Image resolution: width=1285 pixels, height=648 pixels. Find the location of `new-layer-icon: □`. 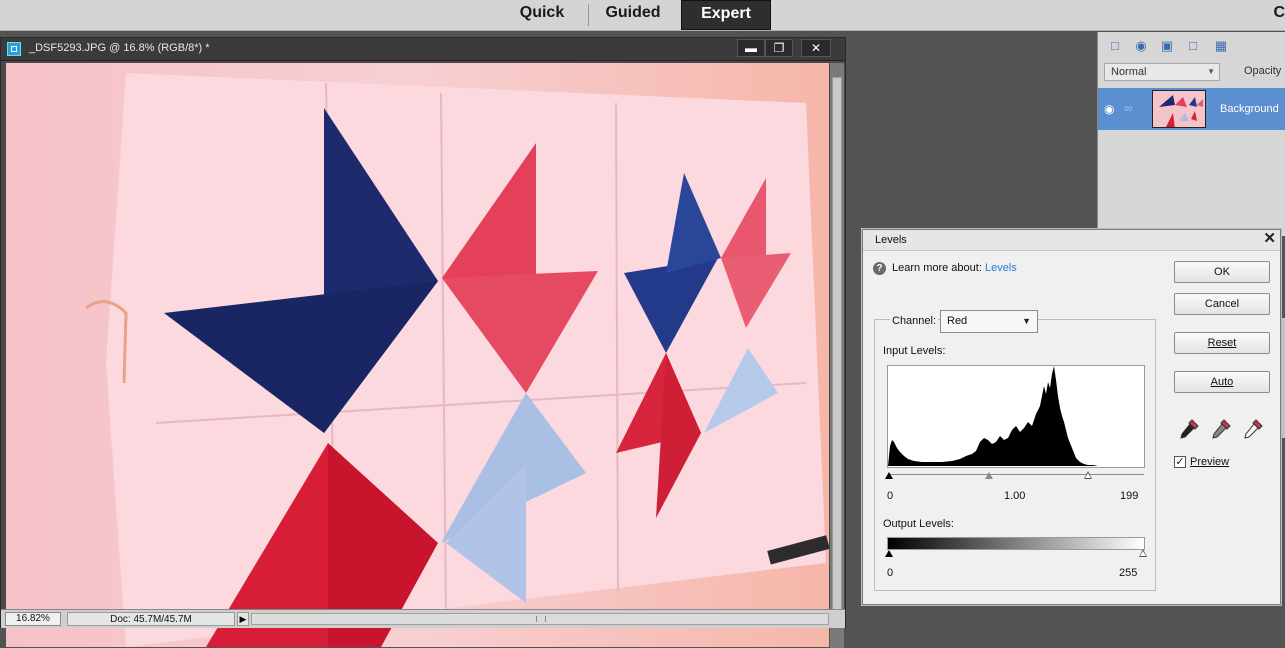

new-layer-icon: □ is located at coordinates (1115, 46).